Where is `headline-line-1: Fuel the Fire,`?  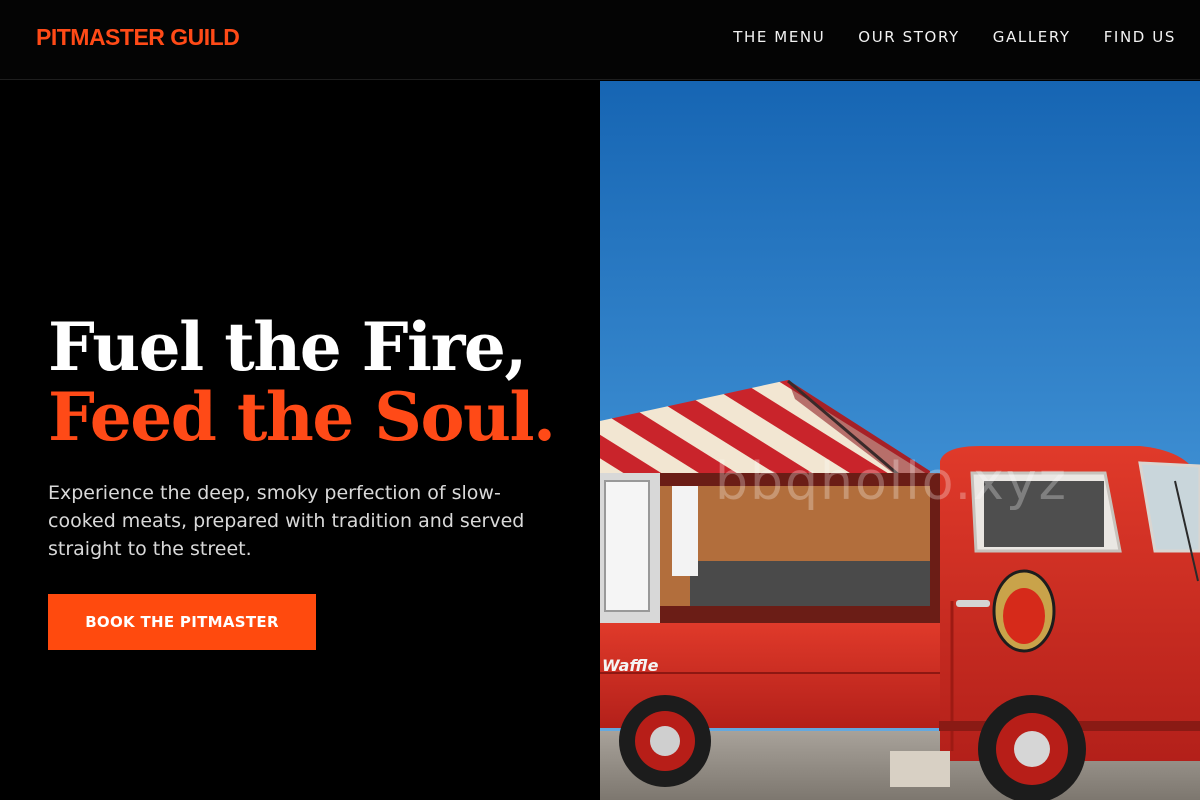 headline-line-1: Fuel the Fire, is located at coordinates (287, 347).